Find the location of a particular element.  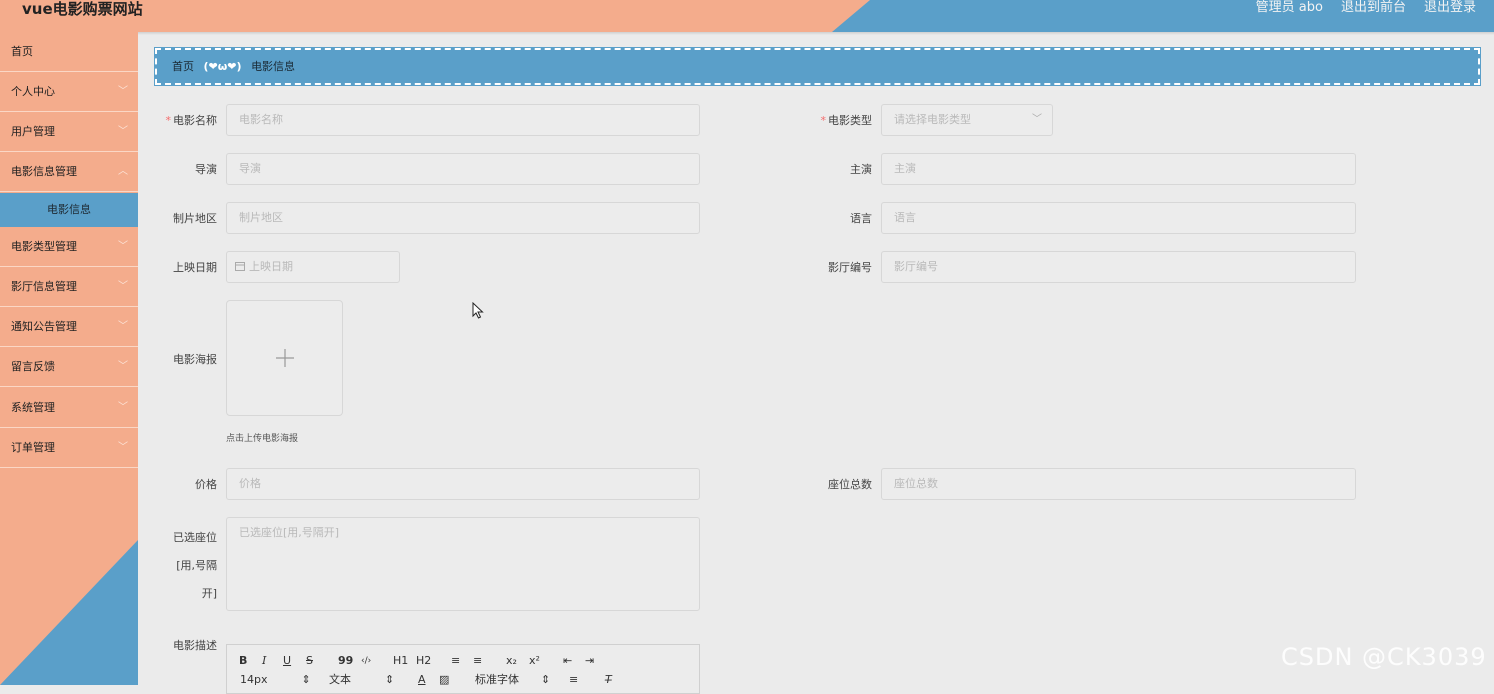

poster-label: 电影海报 is located at coordinates (195, 359).